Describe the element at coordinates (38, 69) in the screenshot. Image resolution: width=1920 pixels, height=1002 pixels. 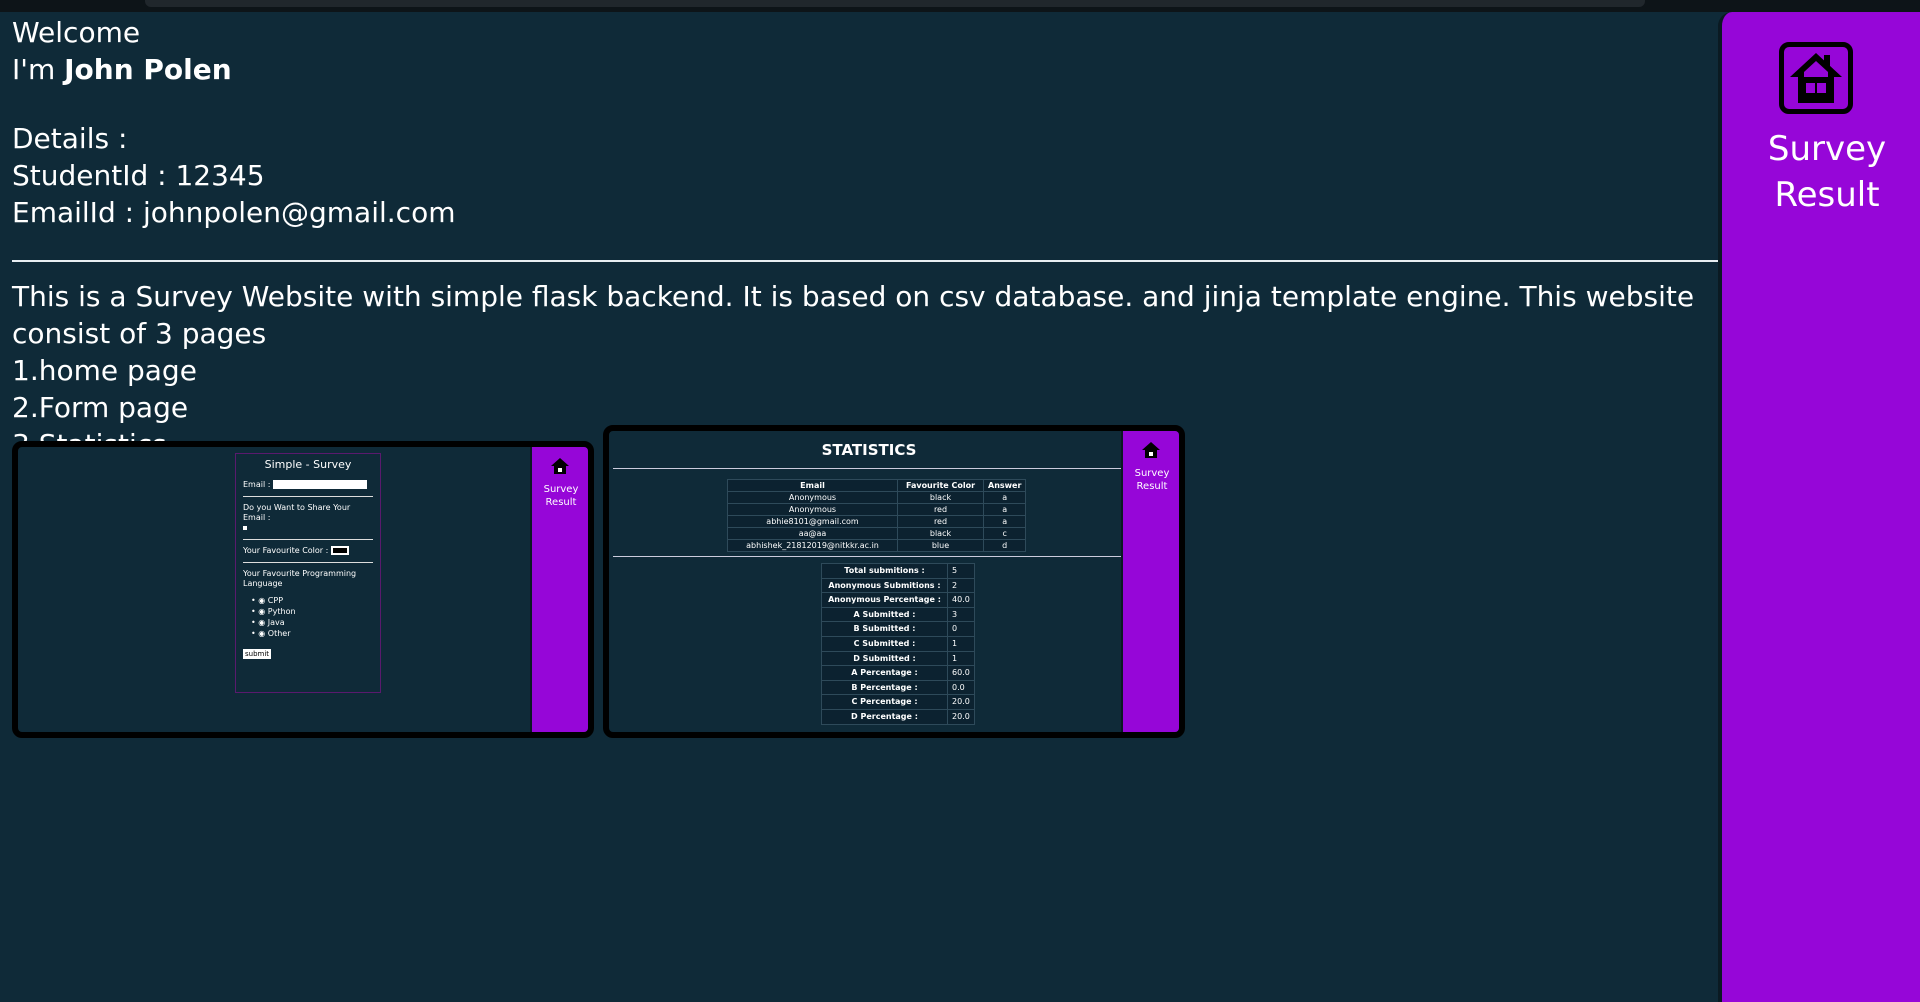
I see `im-prefix: I'm` at that location.